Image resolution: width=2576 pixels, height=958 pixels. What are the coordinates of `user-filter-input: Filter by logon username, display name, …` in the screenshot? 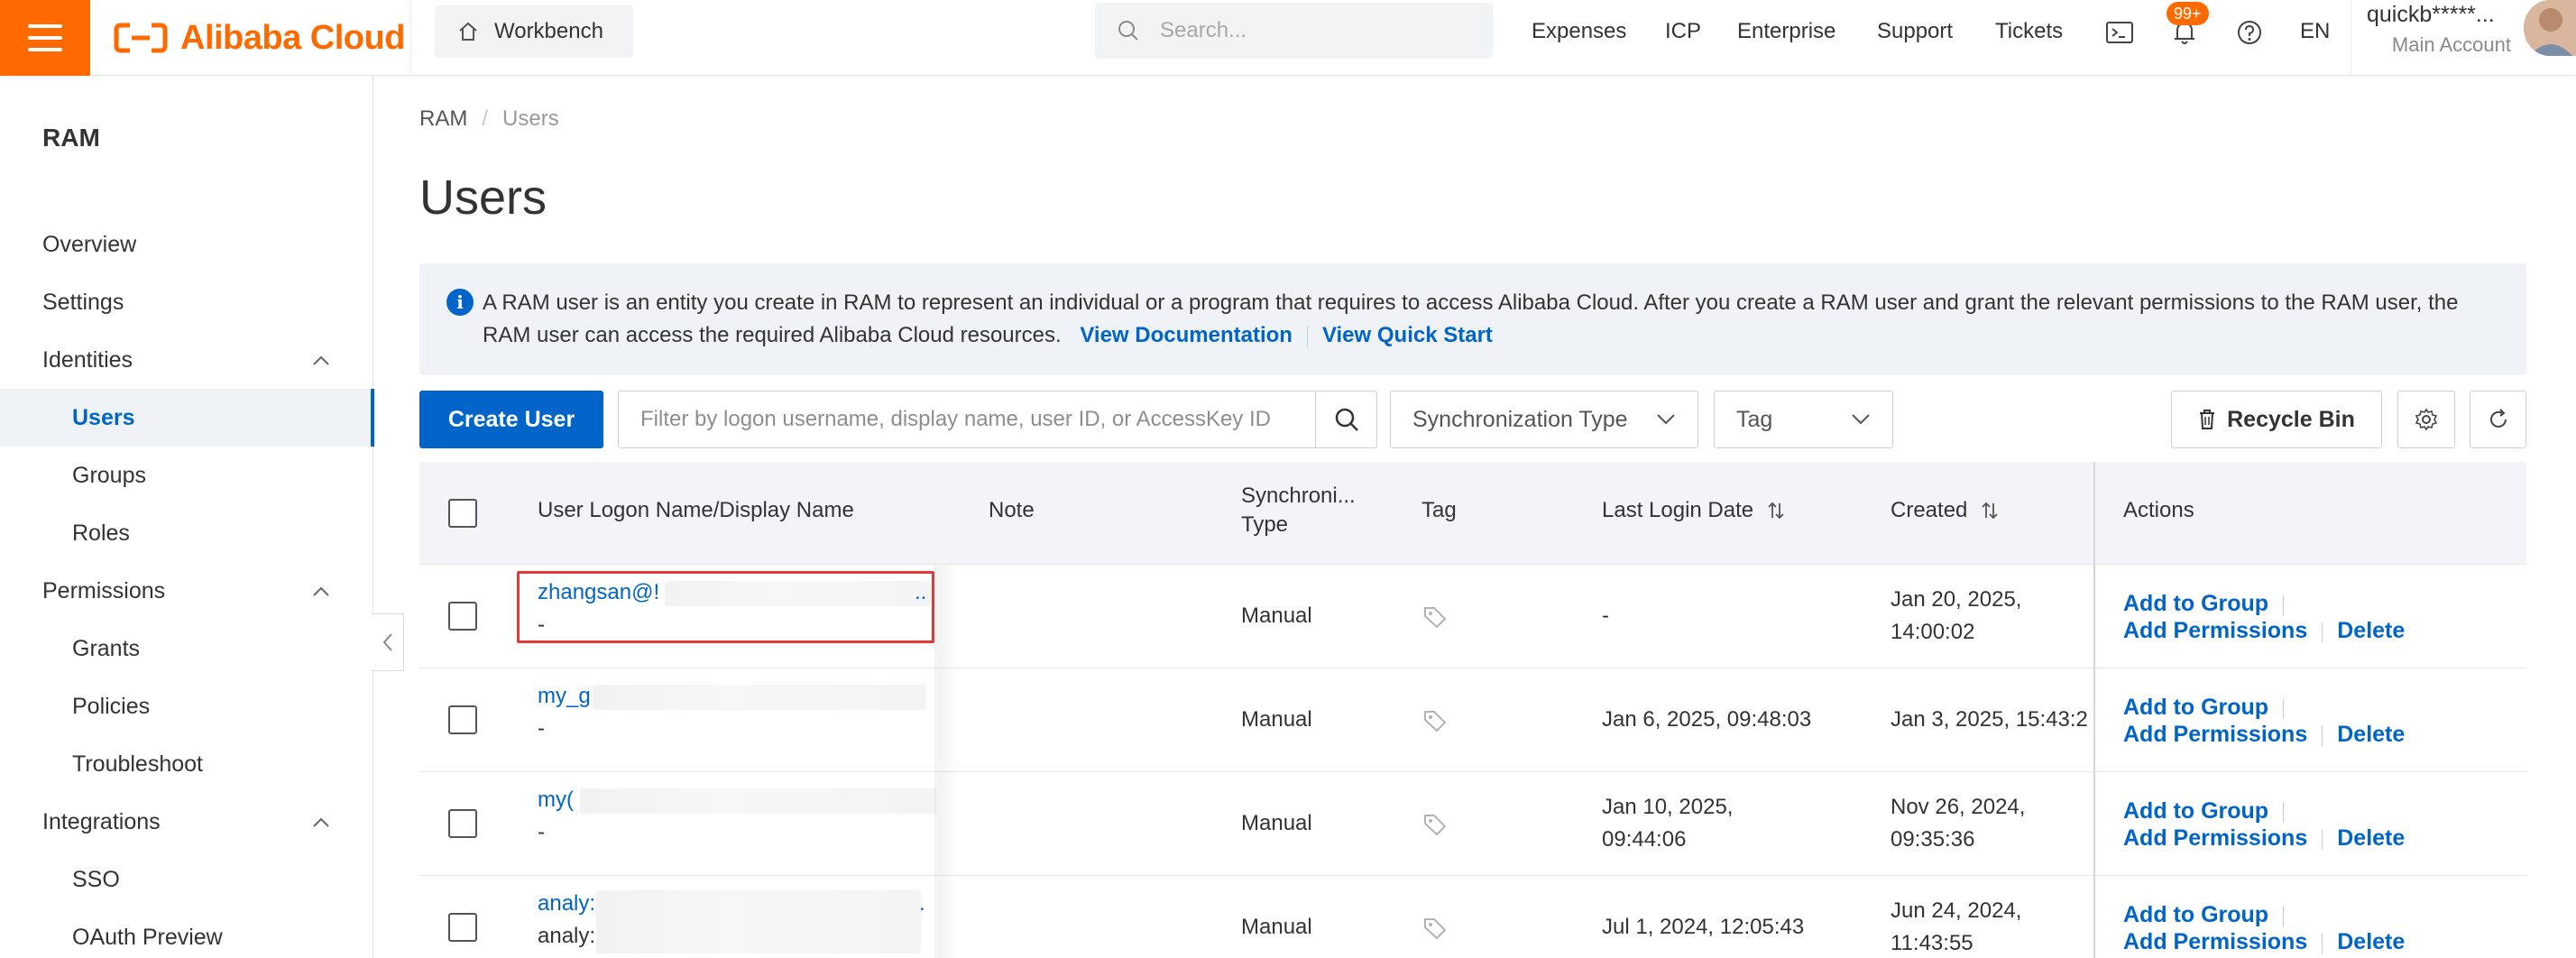 It's located at (997, 419).